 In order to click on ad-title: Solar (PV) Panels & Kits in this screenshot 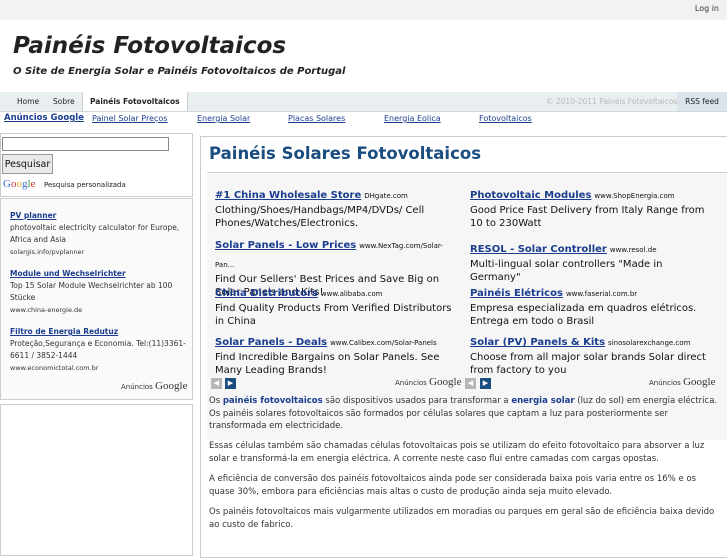, I will do `click(537, 342)`.